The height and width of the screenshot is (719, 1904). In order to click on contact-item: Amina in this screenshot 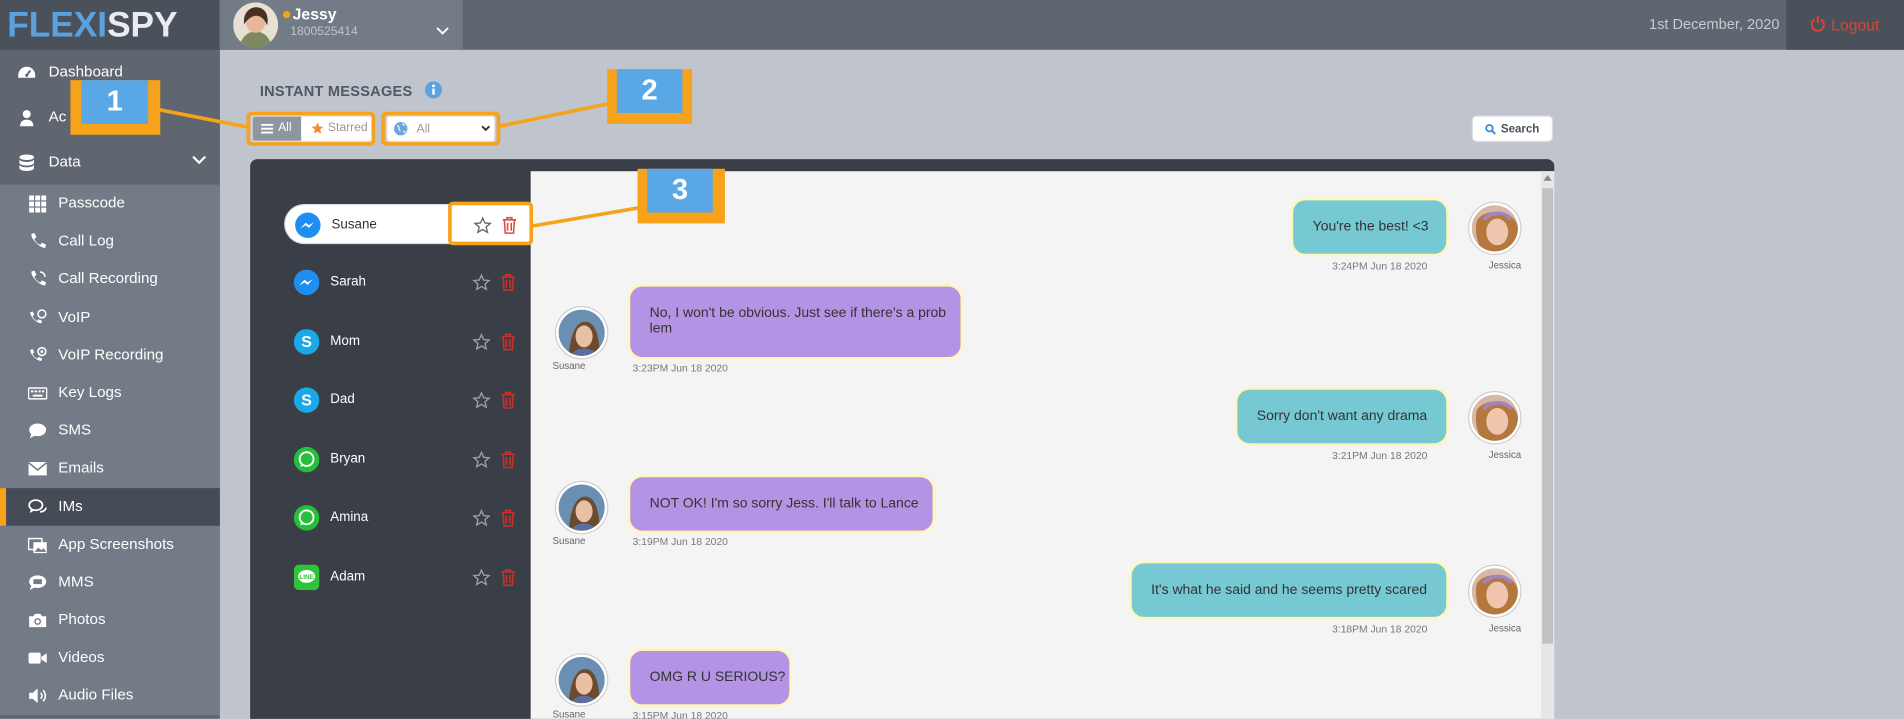, I will do `click(408, 518)`.